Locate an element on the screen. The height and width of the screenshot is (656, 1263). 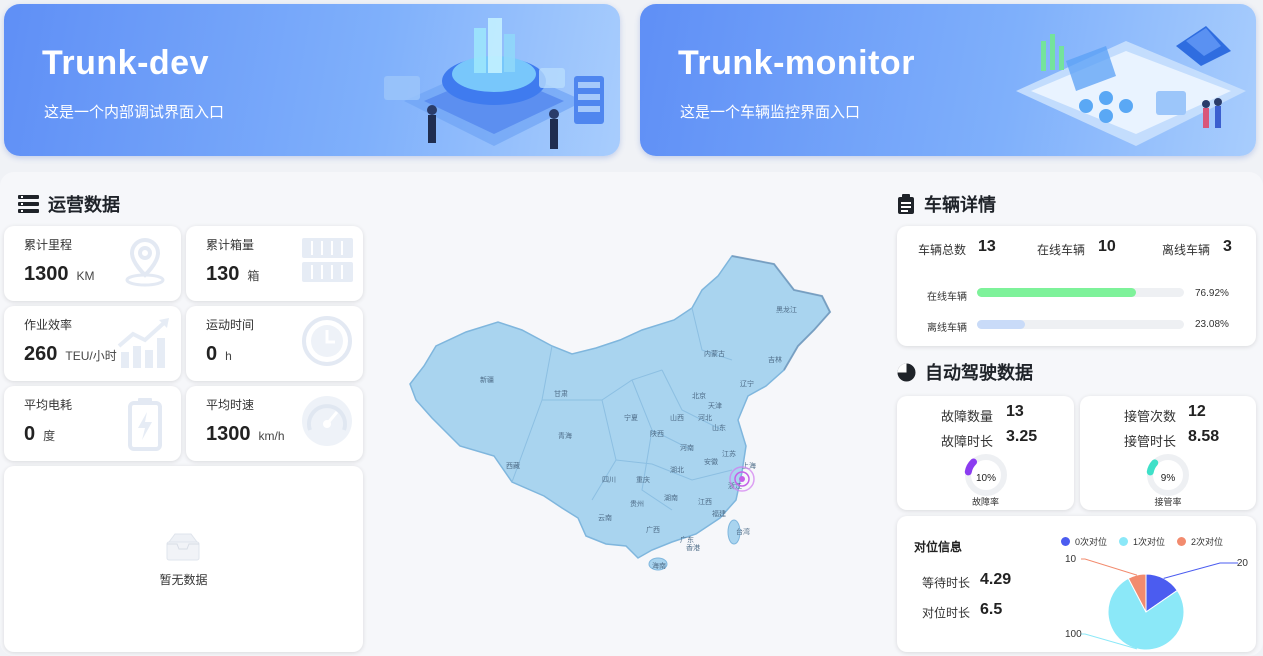
wait-time-value: 4.29 is located at coordinates (996, 579).